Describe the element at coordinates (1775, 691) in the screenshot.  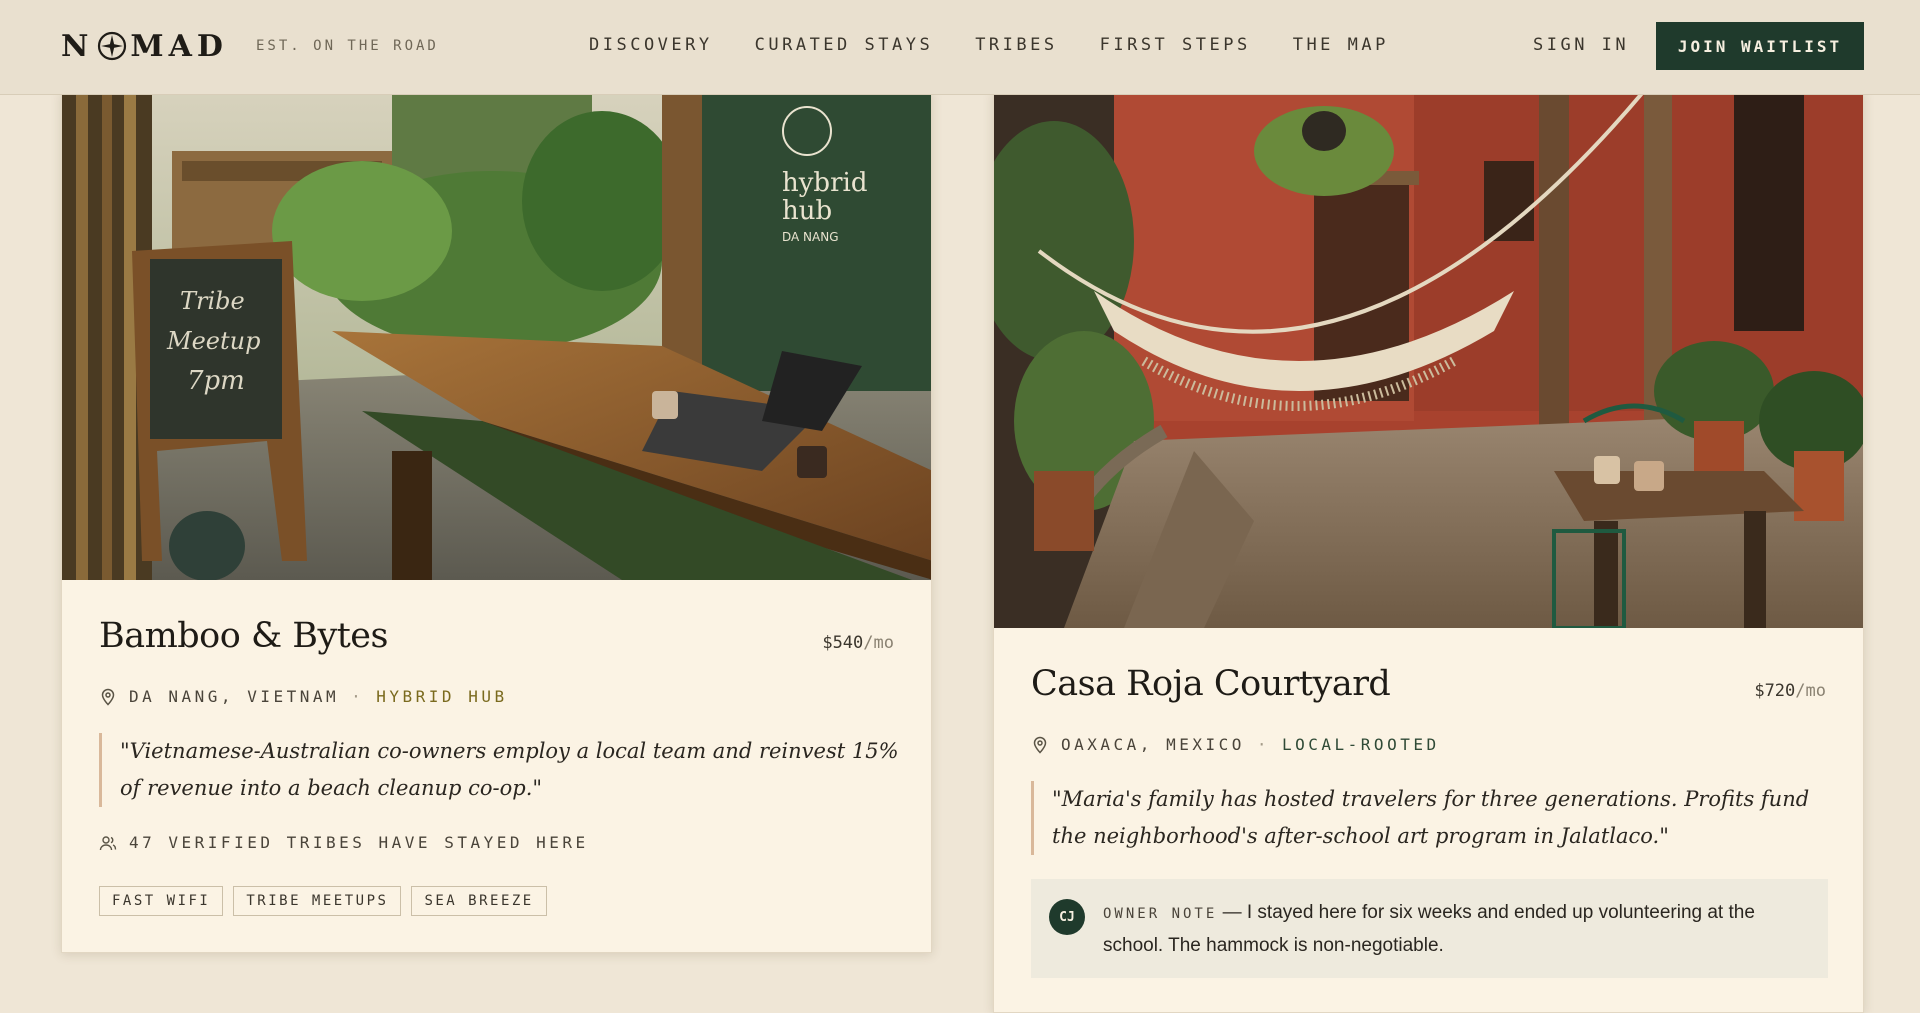
I see `price-amount: $720` at that location.